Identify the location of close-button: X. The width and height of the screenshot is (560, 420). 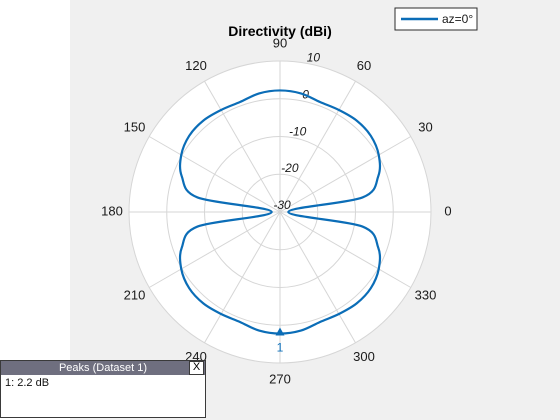
(196, 368).